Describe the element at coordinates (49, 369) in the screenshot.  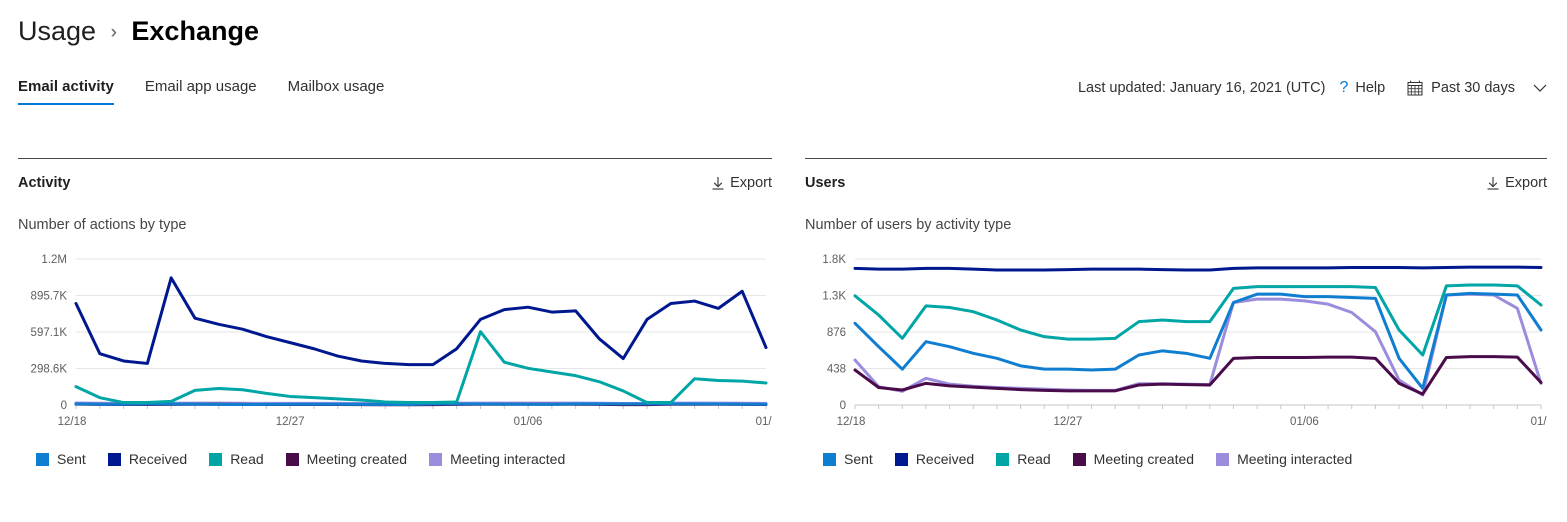
I see `y-axis-tick-label: 298.6K` at that location.